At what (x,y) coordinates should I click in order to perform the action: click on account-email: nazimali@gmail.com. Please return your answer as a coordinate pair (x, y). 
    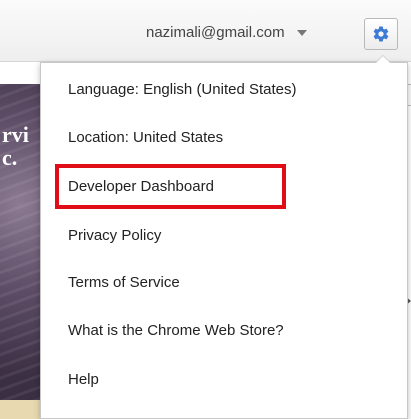
    Looking at the image, I should click on (215, 32).